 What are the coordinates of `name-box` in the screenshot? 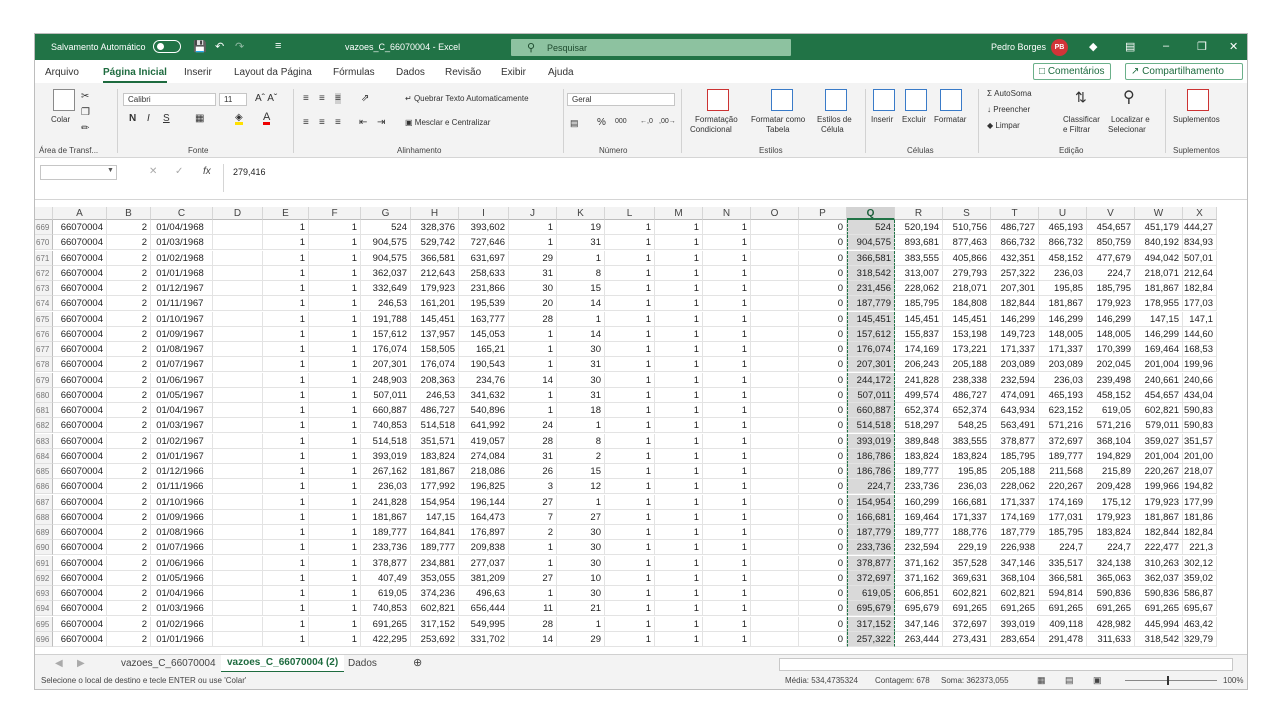 It's located at (78, 172).